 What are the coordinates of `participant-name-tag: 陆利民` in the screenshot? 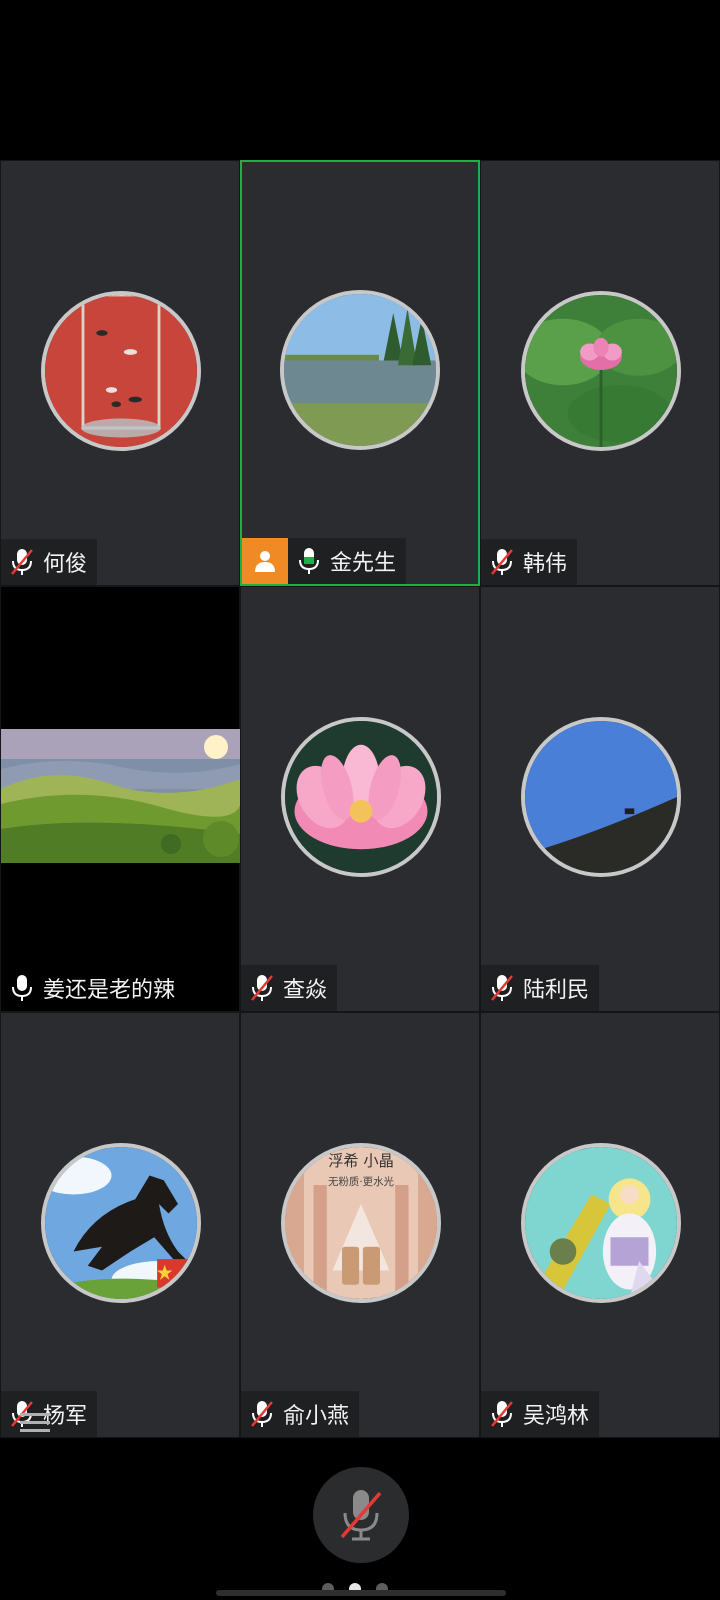 It's located at (540, 988).